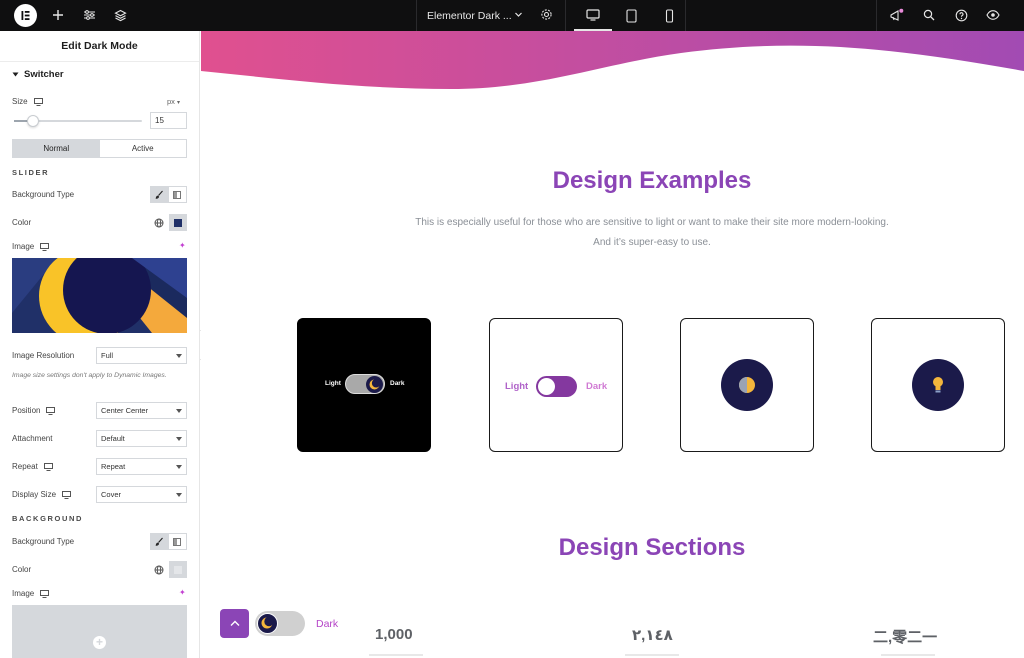  I want to click on unit-selector: px ▾, so click(173, 101).